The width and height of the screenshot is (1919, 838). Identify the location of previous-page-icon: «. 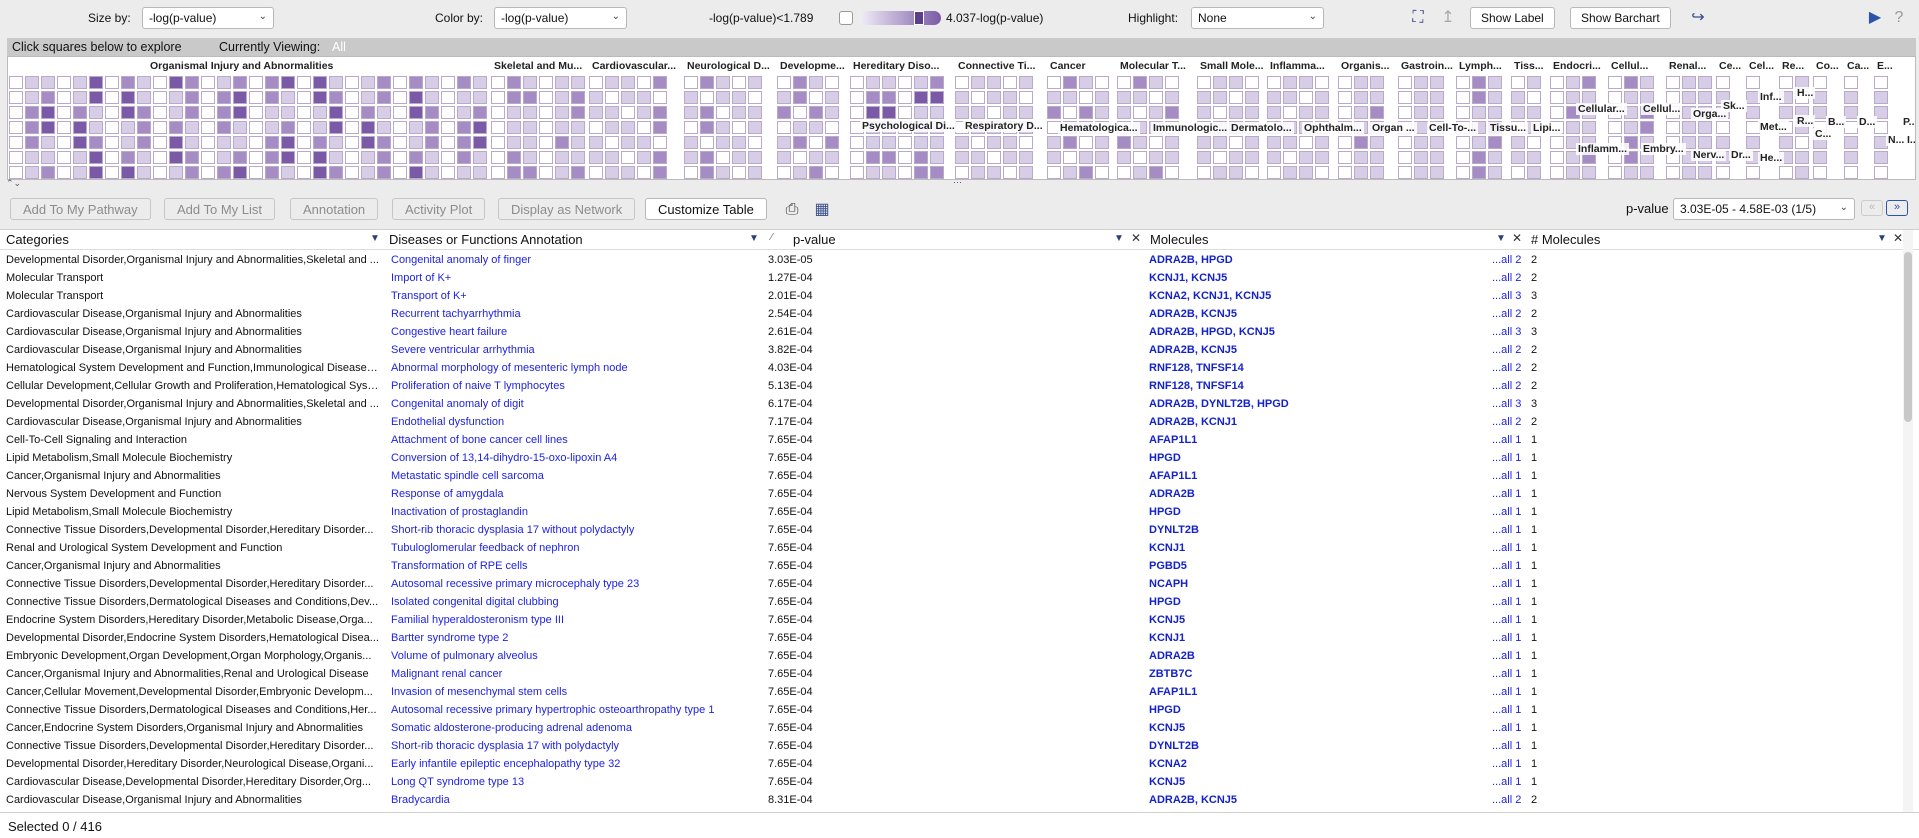
(1872, 208).